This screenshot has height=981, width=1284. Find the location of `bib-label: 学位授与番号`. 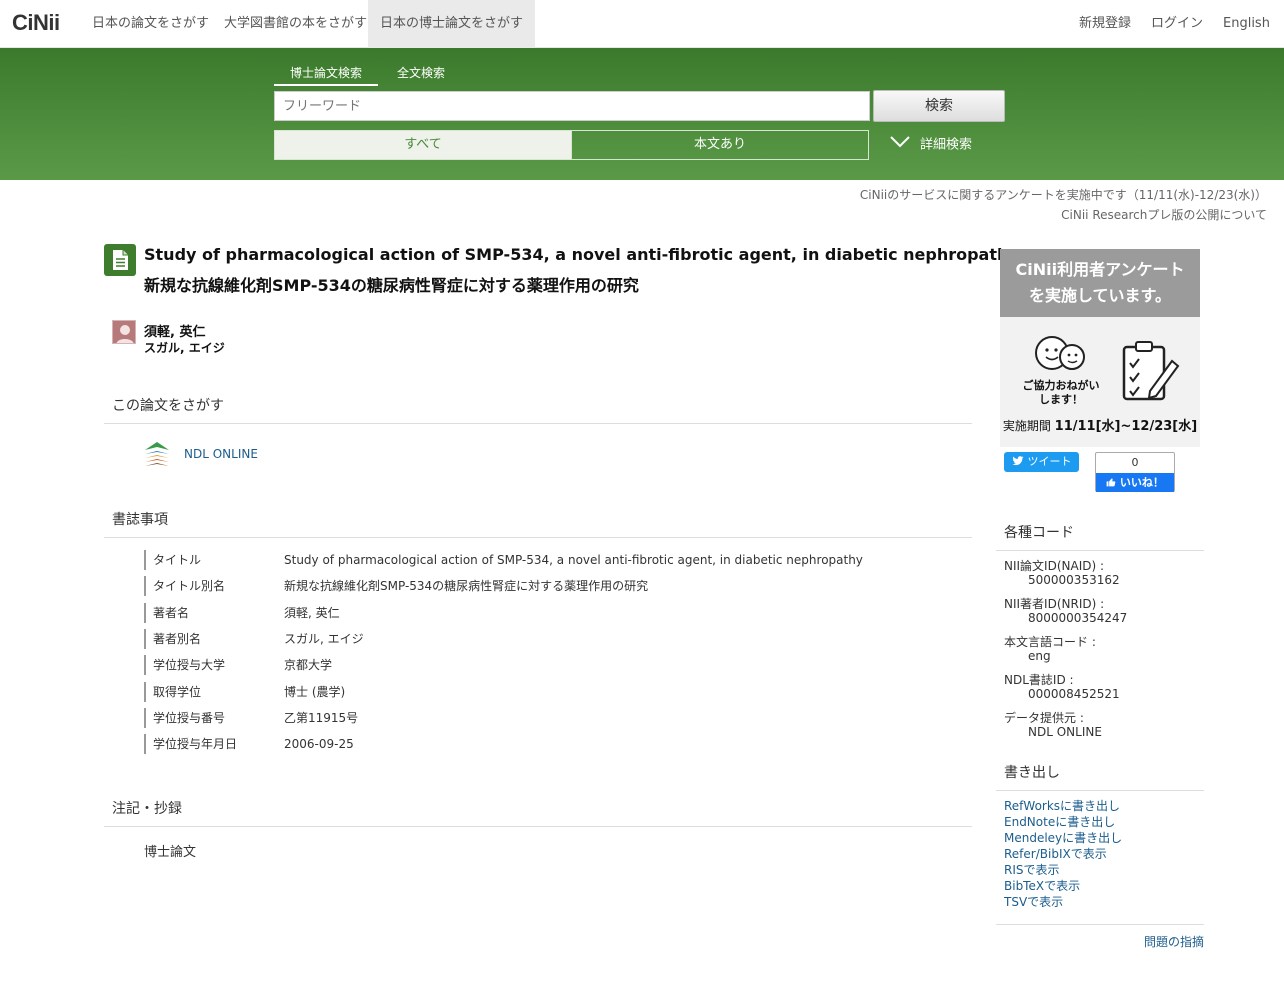

bib-label: 学位授与番号 is located at coordinates (214, 718).